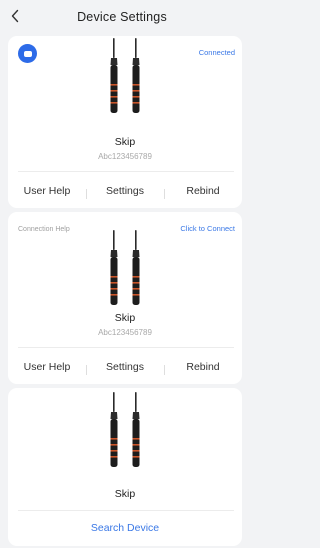  What do you see at coordinates (216, 52) in the screenshot?
I see `connection-status: Connected` at bounding box center [216, 52].